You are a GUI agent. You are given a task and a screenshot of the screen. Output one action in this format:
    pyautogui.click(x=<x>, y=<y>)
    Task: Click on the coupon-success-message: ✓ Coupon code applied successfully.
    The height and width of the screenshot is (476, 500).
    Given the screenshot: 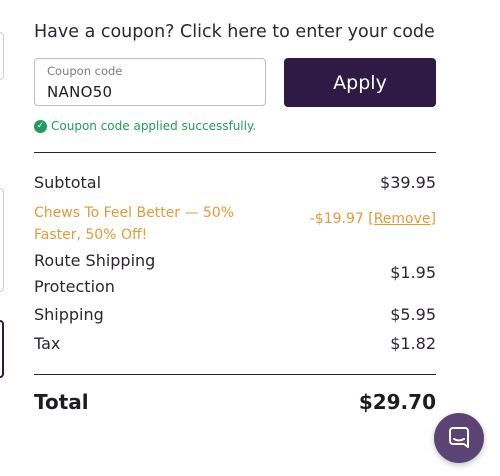 What is the action you would take?
    pyautogui.click(x=145, y=126)
    